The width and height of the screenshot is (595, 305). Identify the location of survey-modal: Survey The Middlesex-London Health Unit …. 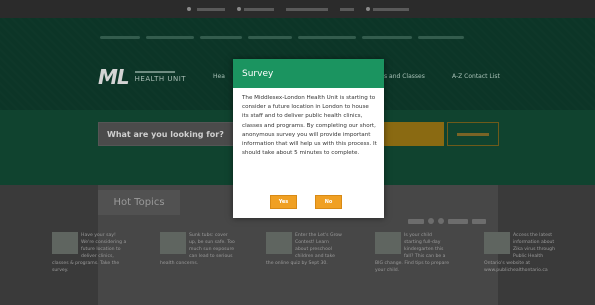
(308, 138).